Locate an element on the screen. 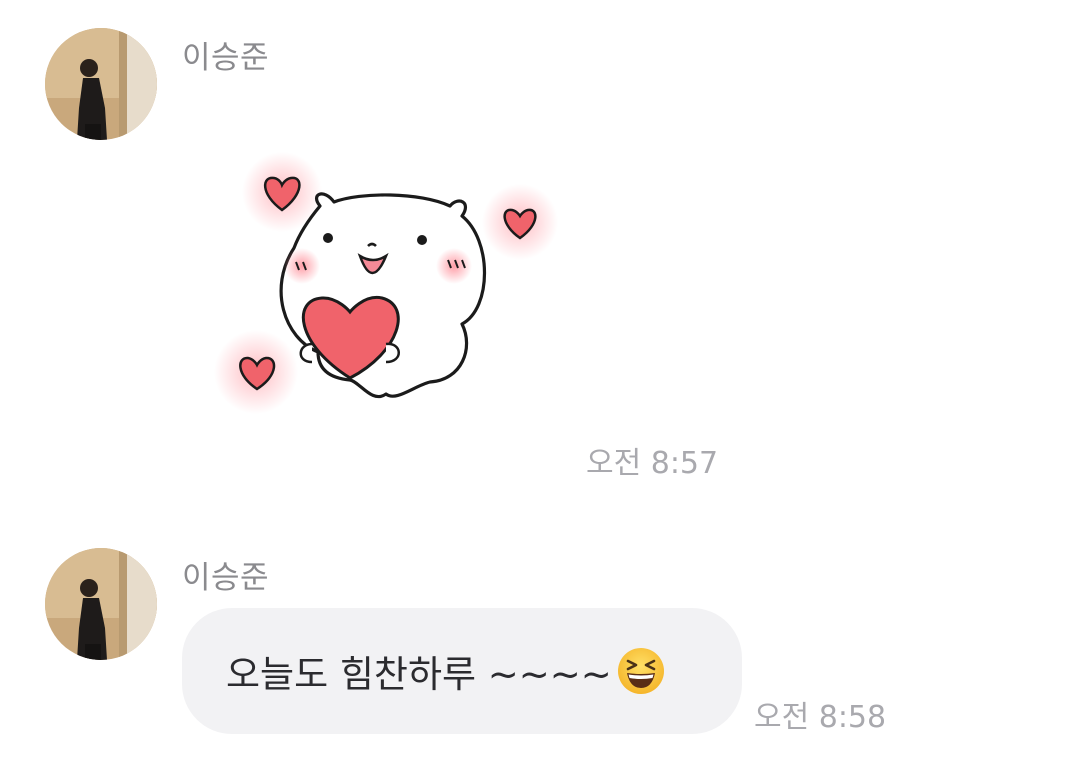 Image resolution: width=1080 pixels, height=778 pixels. message-text: 오늘도 힘찬하루 ~~~~ is located at coordinates (419, 674).